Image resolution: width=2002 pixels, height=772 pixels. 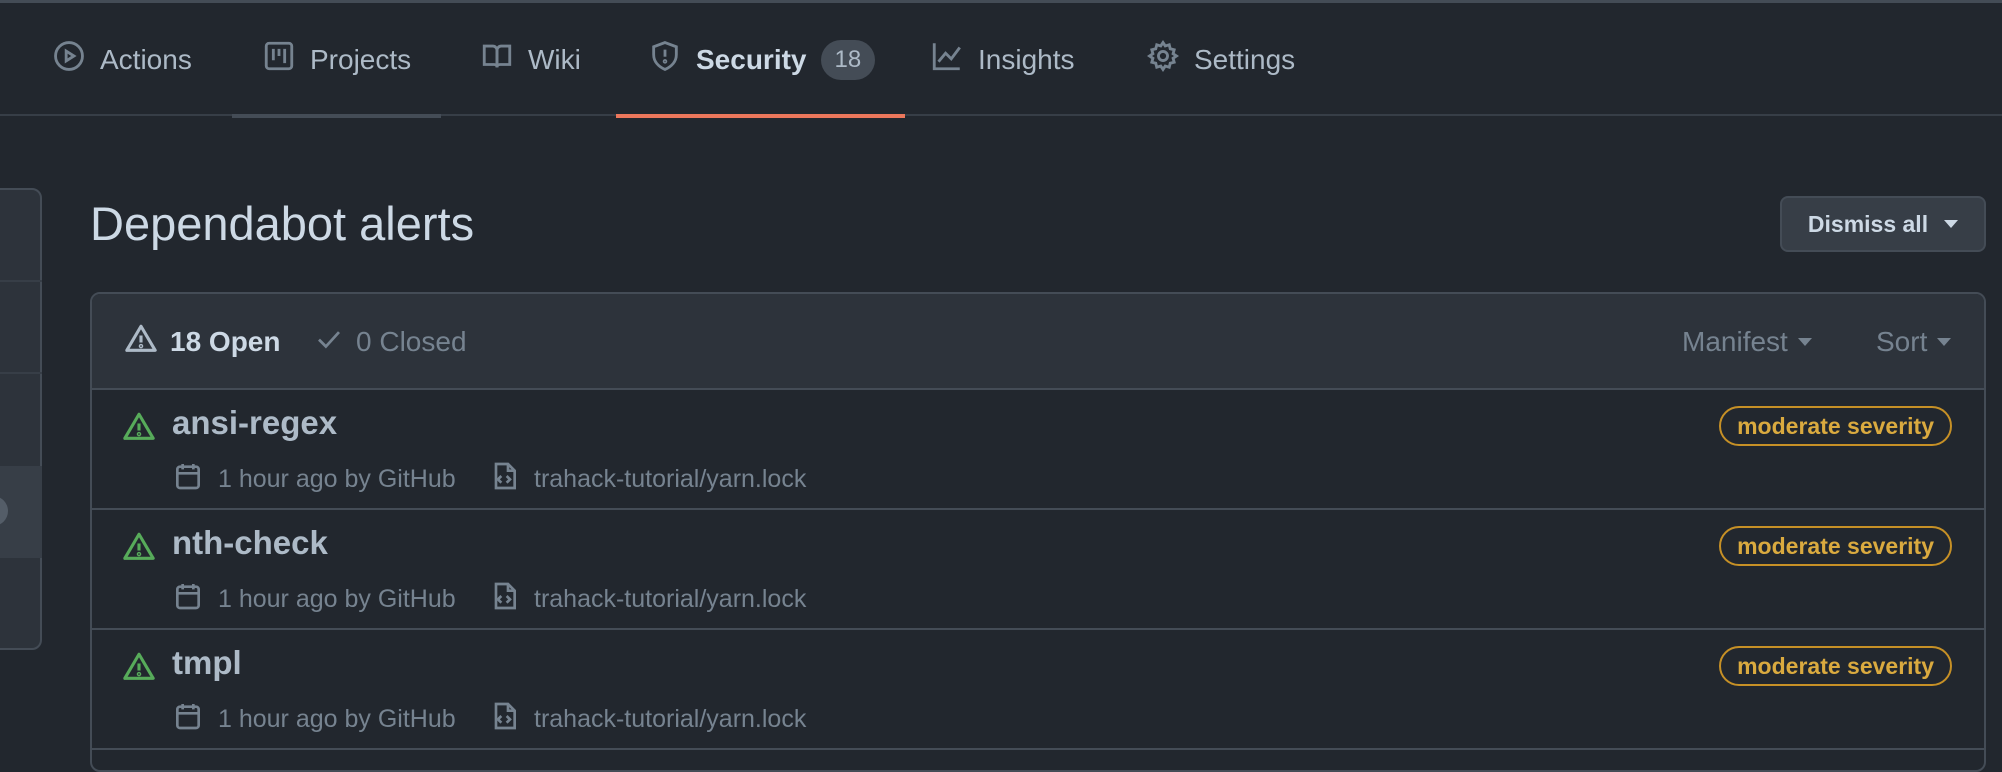 I want to click on manifest-dropdown: Manifest, so click(x=1747, y=342).